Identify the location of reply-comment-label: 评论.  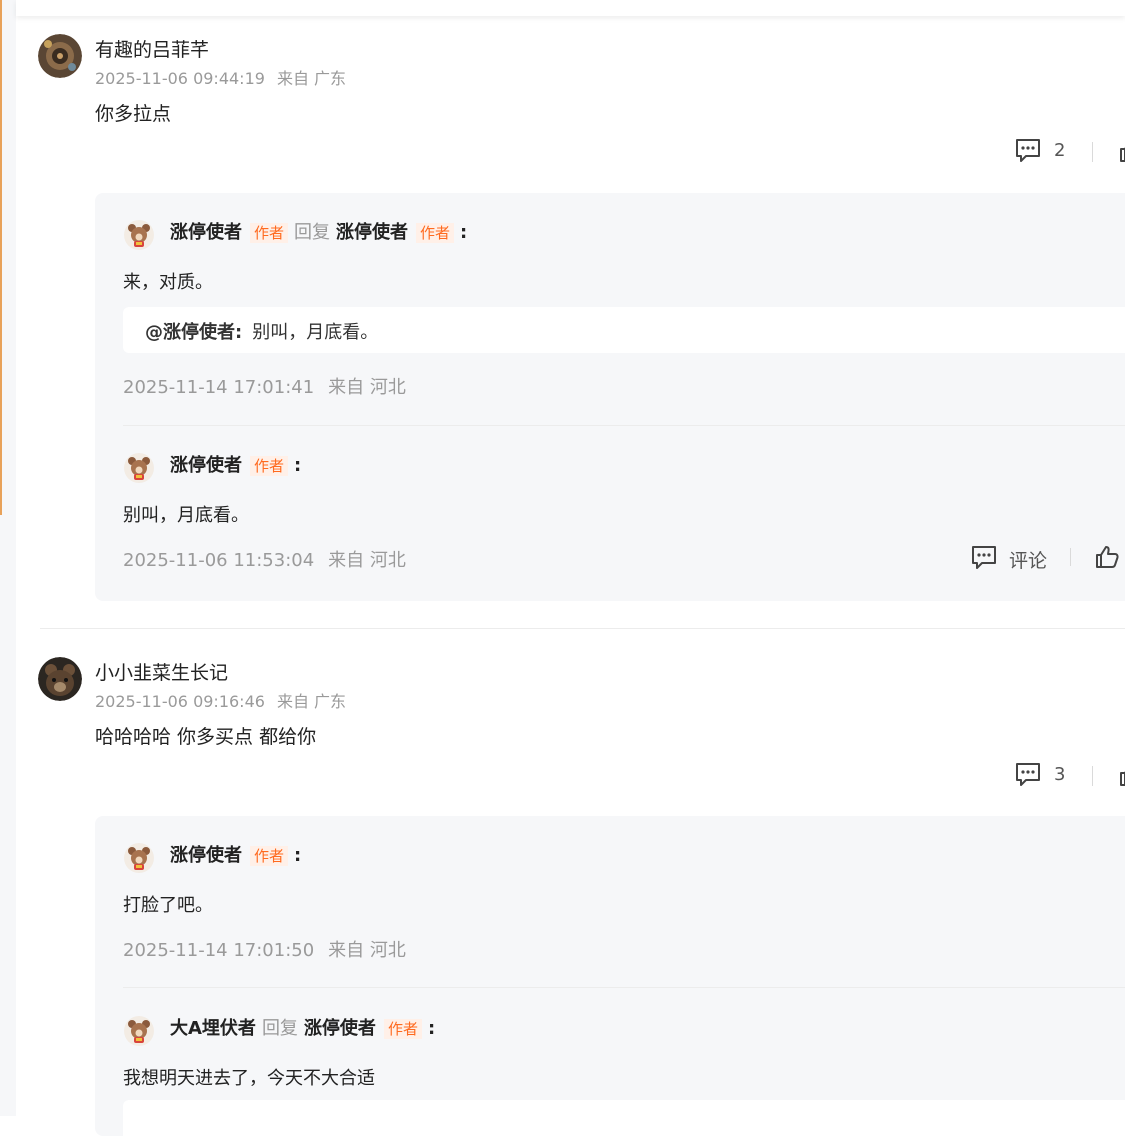
(1028, 559).